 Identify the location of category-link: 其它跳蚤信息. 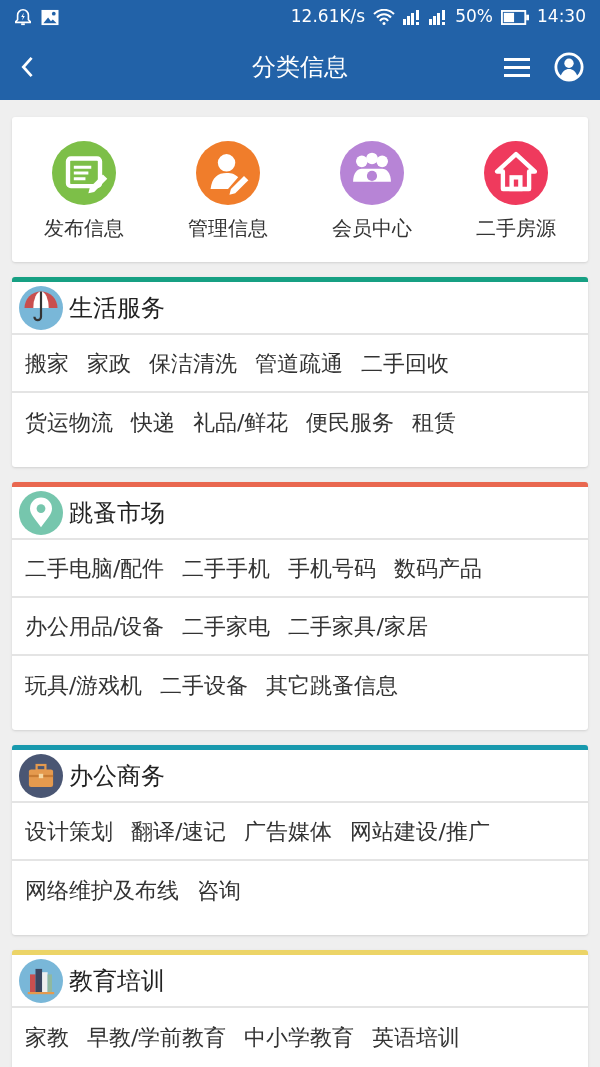
(332, 685).